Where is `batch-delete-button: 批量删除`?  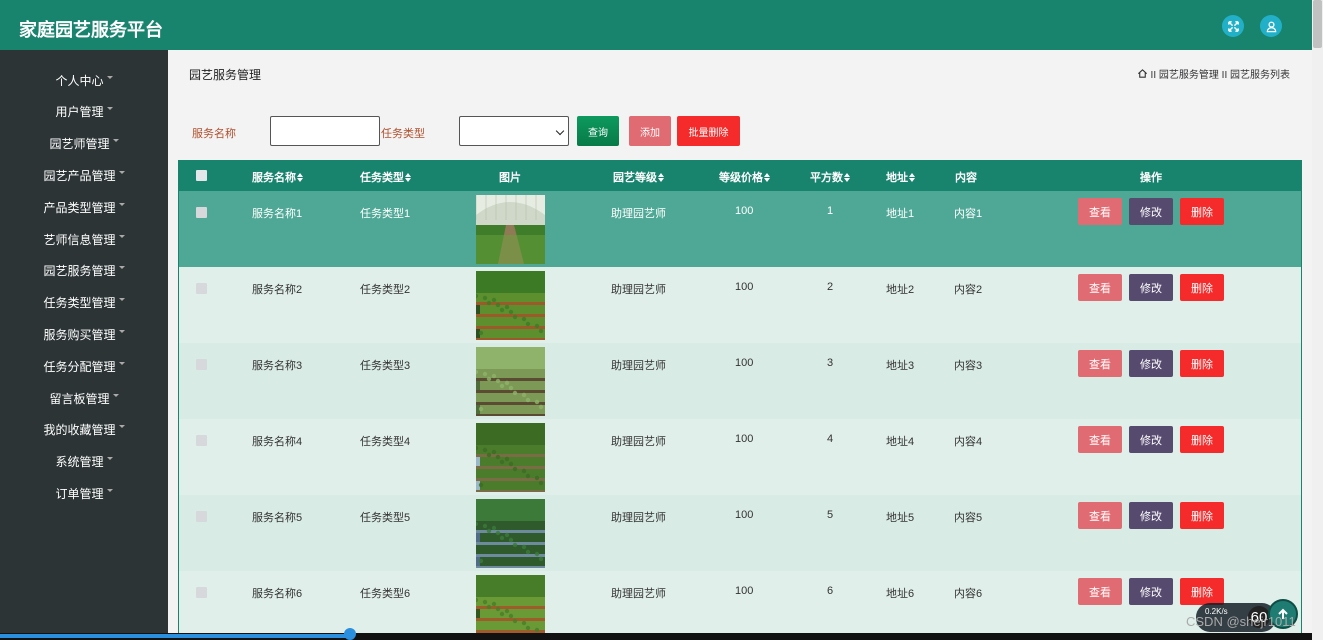 batch-delete-button: 批量删除 is located at coordinates (708, 131).